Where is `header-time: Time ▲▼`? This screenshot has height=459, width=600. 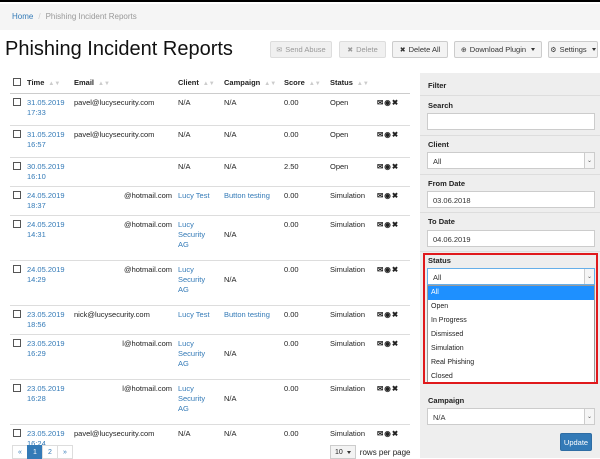 header-time: Time ▲▼ is located at coordinates (47, 83).